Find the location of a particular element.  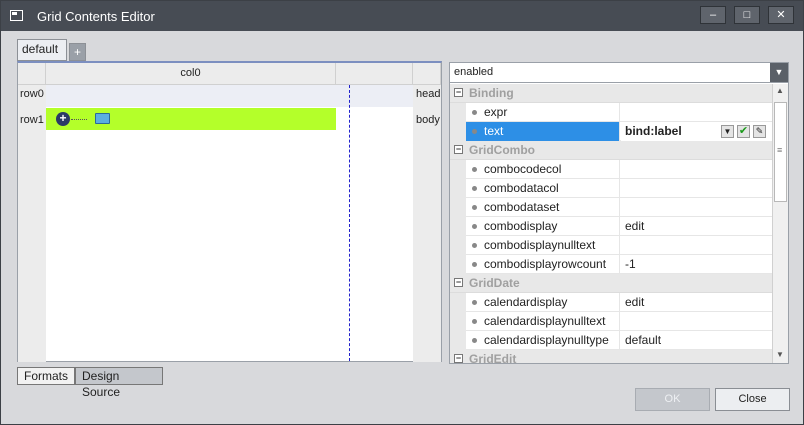

close-window-button: ✕ is located at coordinates (781, 15).